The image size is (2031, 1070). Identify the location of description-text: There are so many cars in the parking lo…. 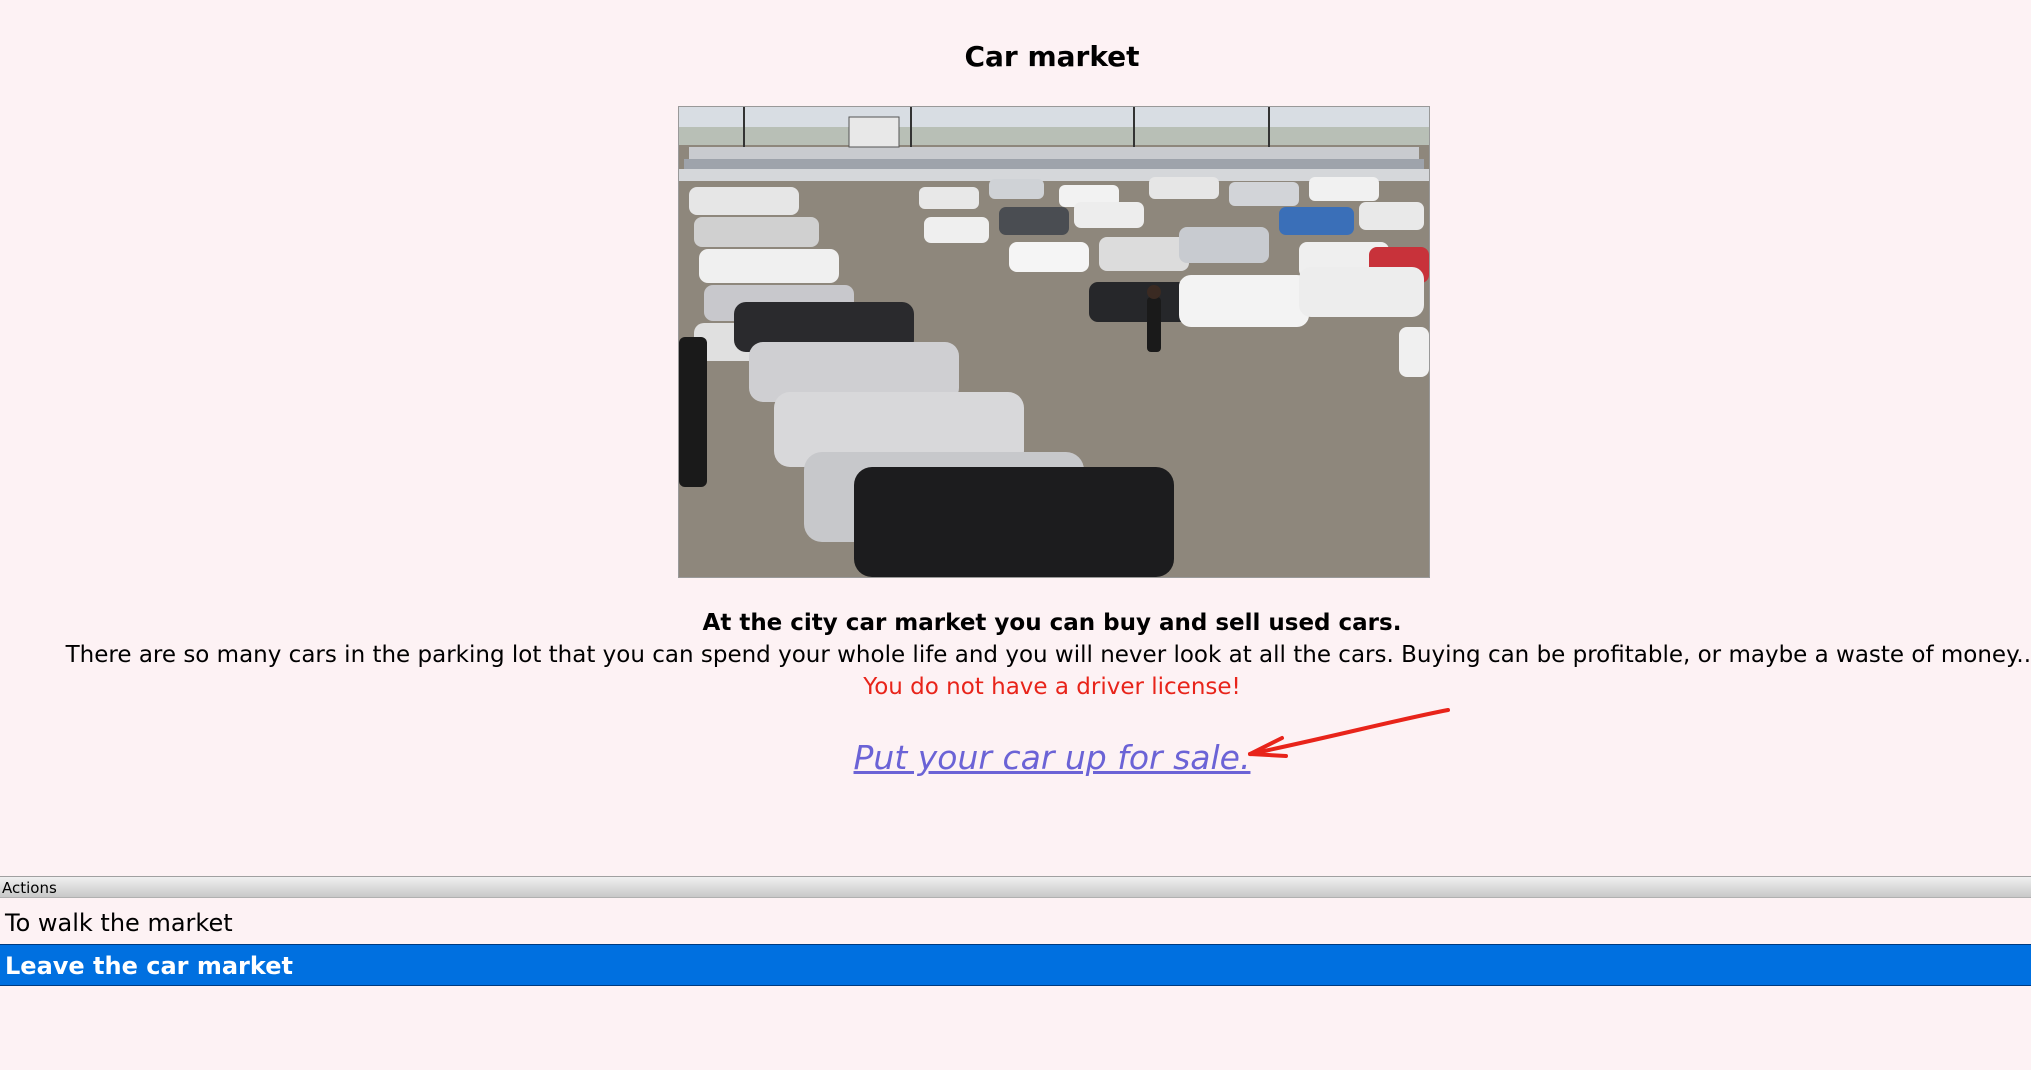
(1048, 655).